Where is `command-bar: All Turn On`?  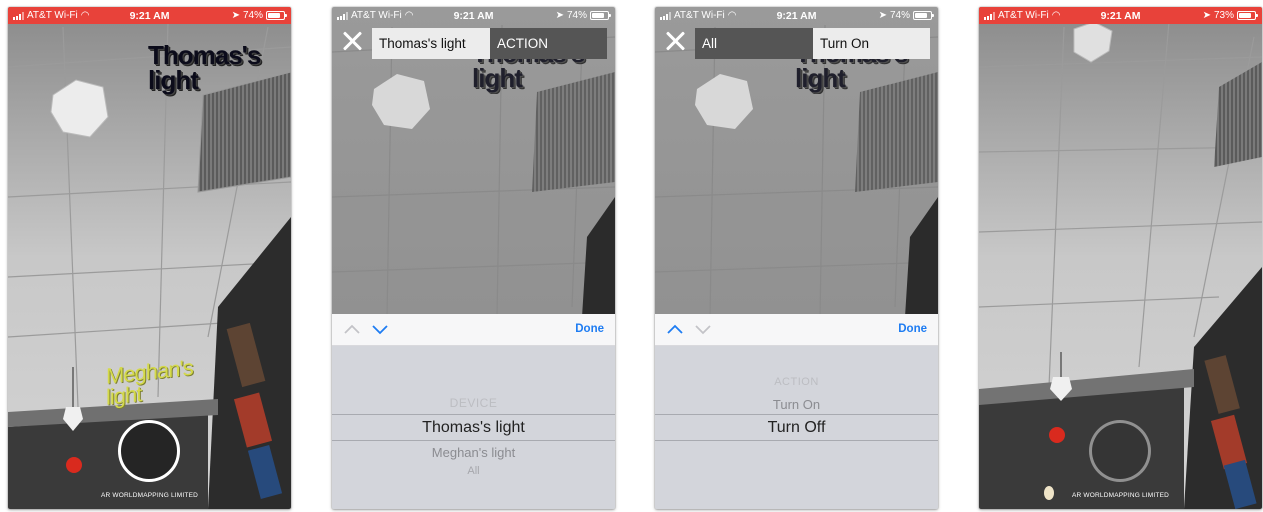 command-bar: All Turn On is located at coordinates (796, 41).